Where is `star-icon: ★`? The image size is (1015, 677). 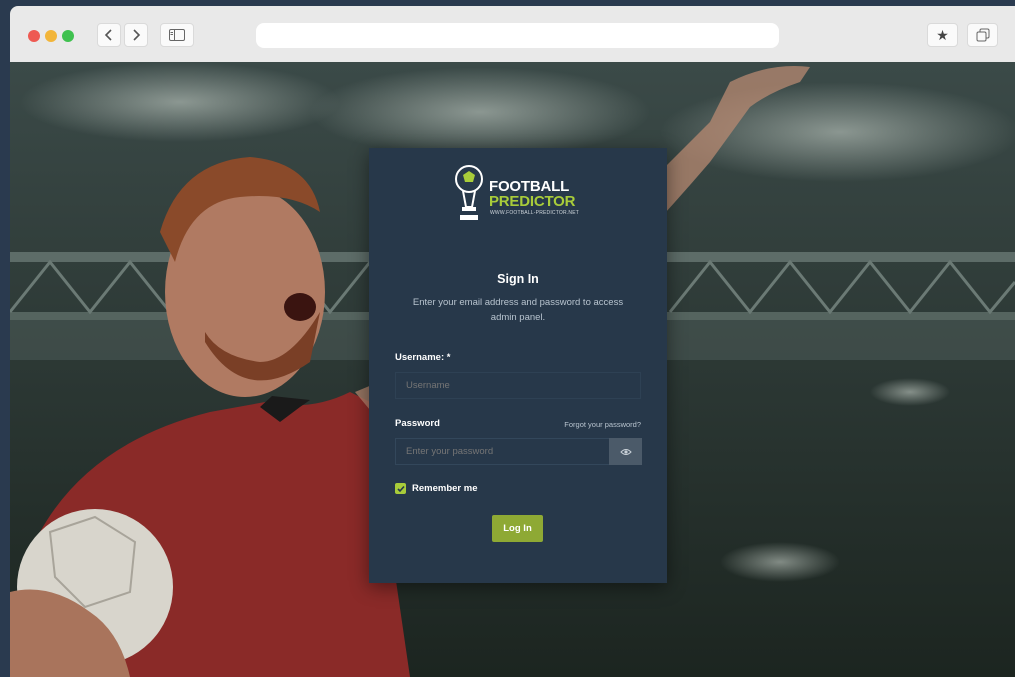
star-icon: ★ is located at coordinates (942, 34).